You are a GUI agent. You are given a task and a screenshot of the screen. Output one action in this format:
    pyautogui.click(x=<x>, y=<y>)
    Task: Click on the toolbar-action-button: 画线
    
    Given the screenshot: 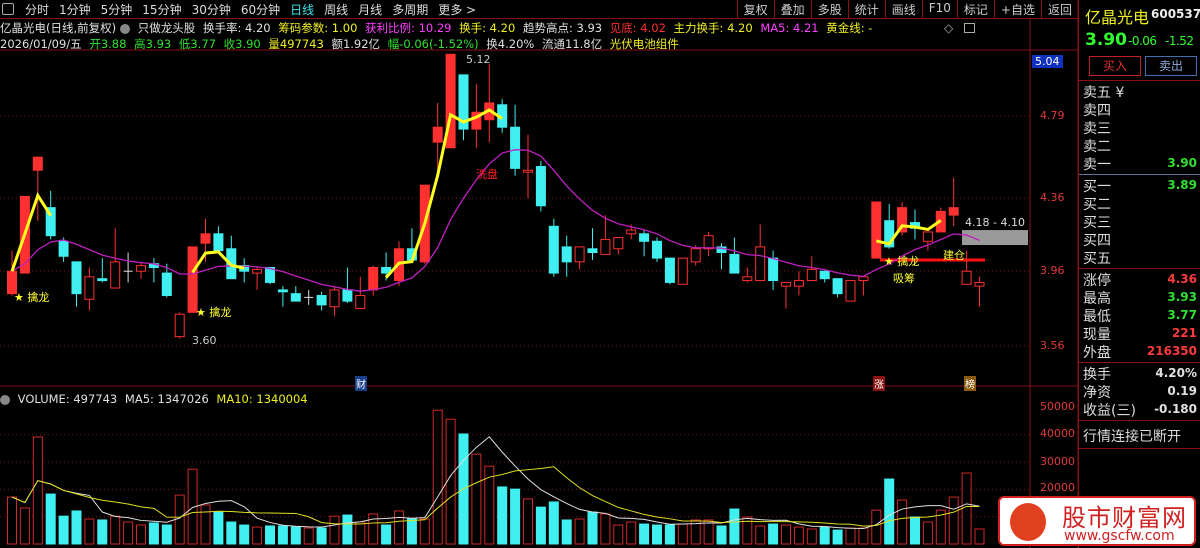 What is the action you would take?
    pyautogui.click(x=903, y=9)
    